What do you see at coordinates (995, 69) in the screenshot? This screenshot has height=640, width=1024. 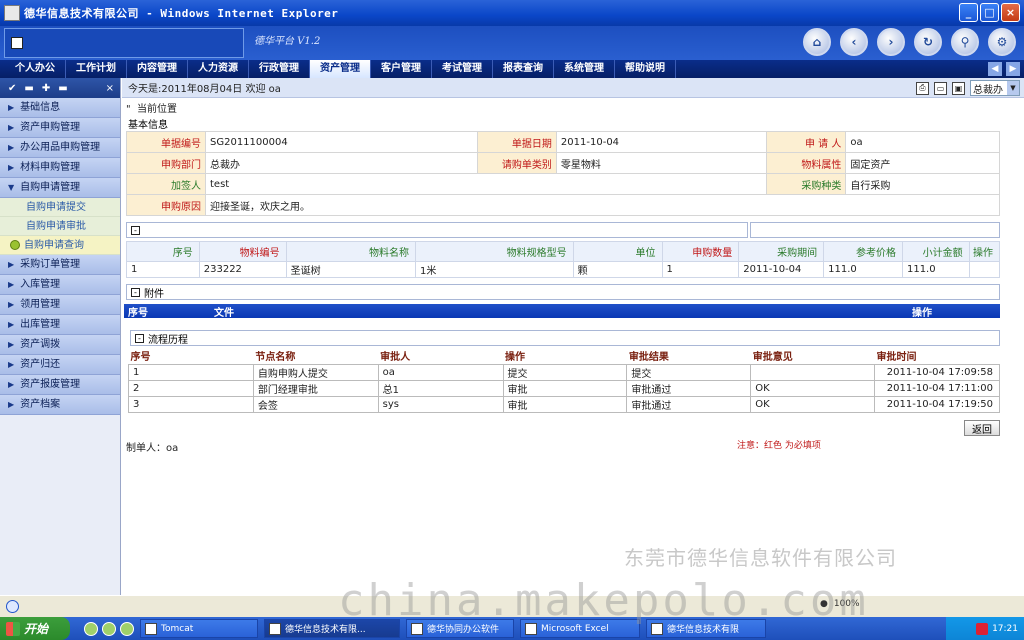 I see `nav-left-icon: ◀` at bounding box center [995, 69].